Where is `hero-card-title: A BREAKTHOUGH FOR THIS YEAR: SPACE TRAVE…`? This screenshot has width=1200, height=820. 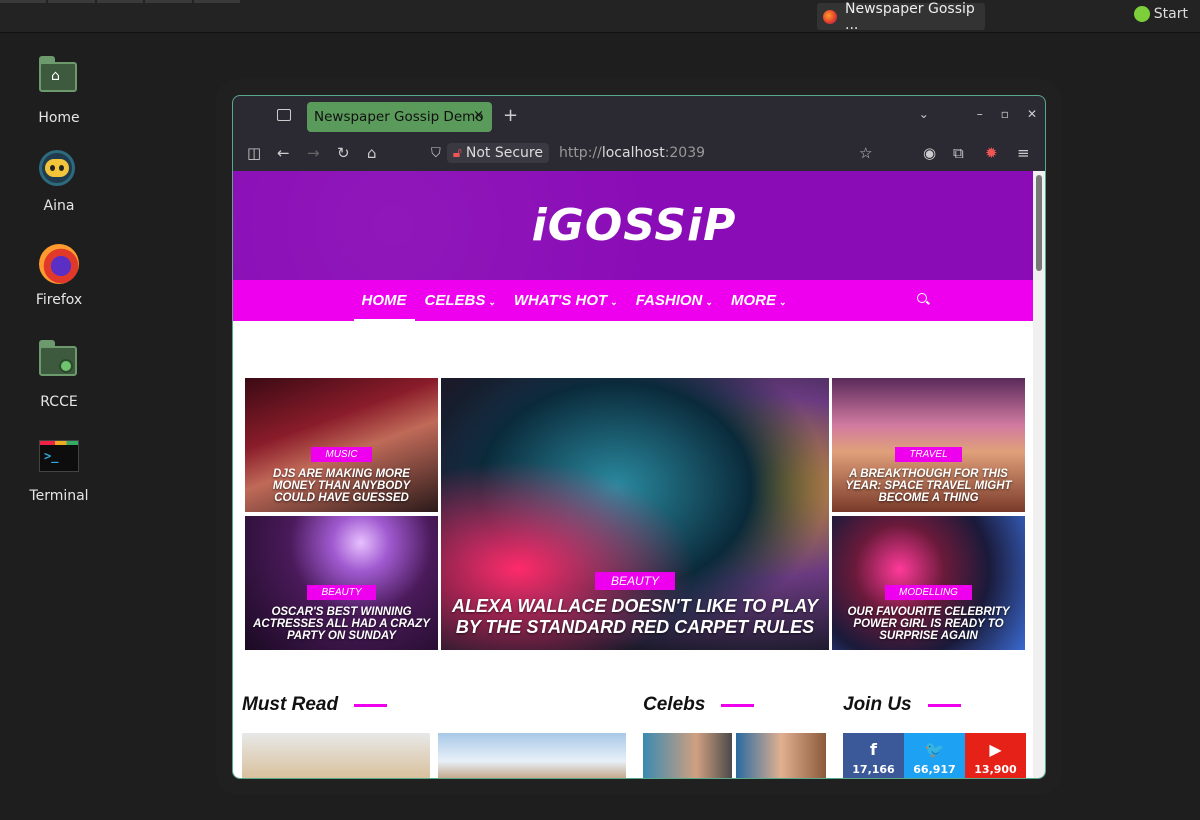
hero-card-title: A BREAKTHOUGH FOR THIS YEAR: SPACE TRAVE… is located at coordinates (928, 486).